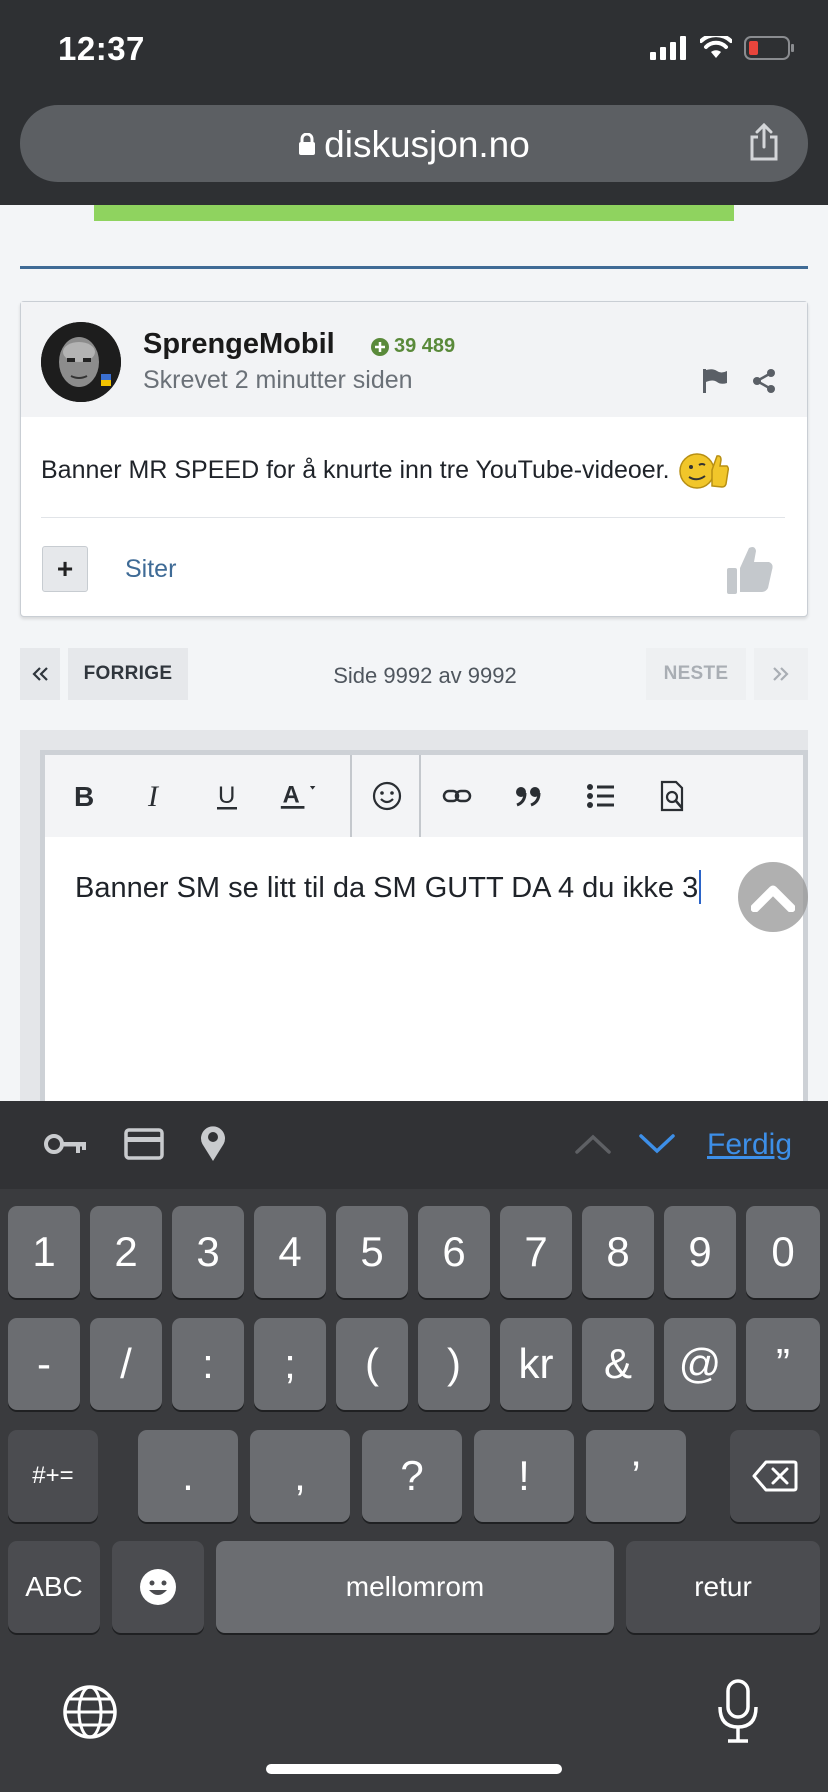 Image resolution: width=828 pixels, height=1792 pixels. I want to click on report-button, so click(715, 383).